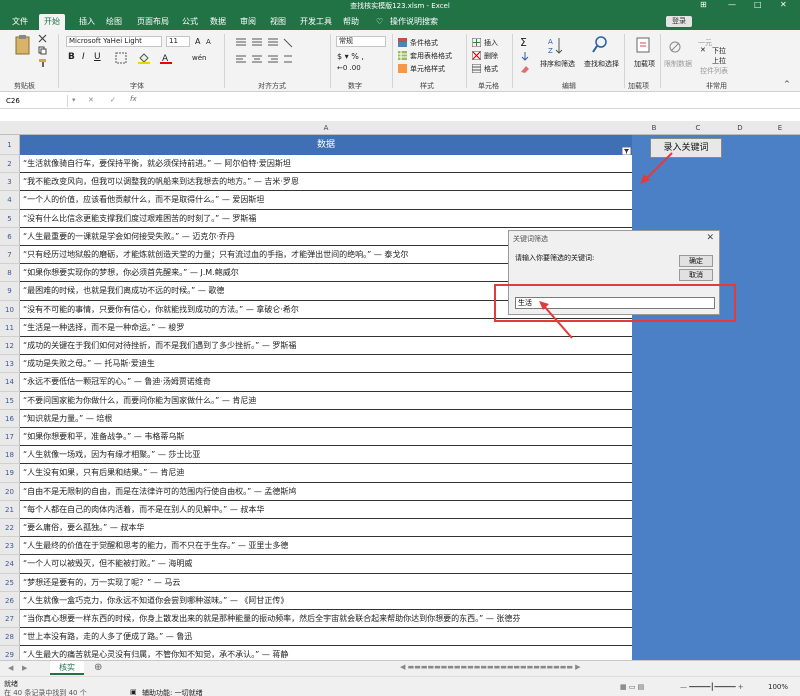 The height and width of the screenshot is (696, 800). Describe the element at coordinates (172, 692) in the screenshot. I see `accessibility-status: 辅助功能: 一切就绪` at that location.